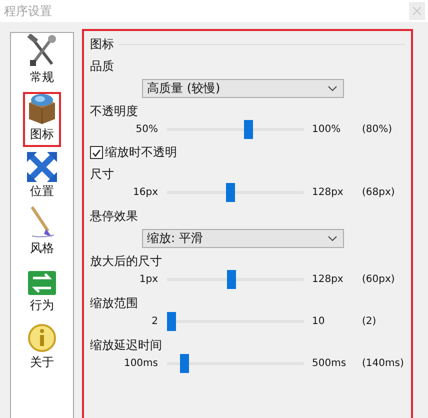 Image resolution: width=428 pixels, height=418 pixels. I want to click on dropdown: 缩放: 平滑, so click(243, 238).